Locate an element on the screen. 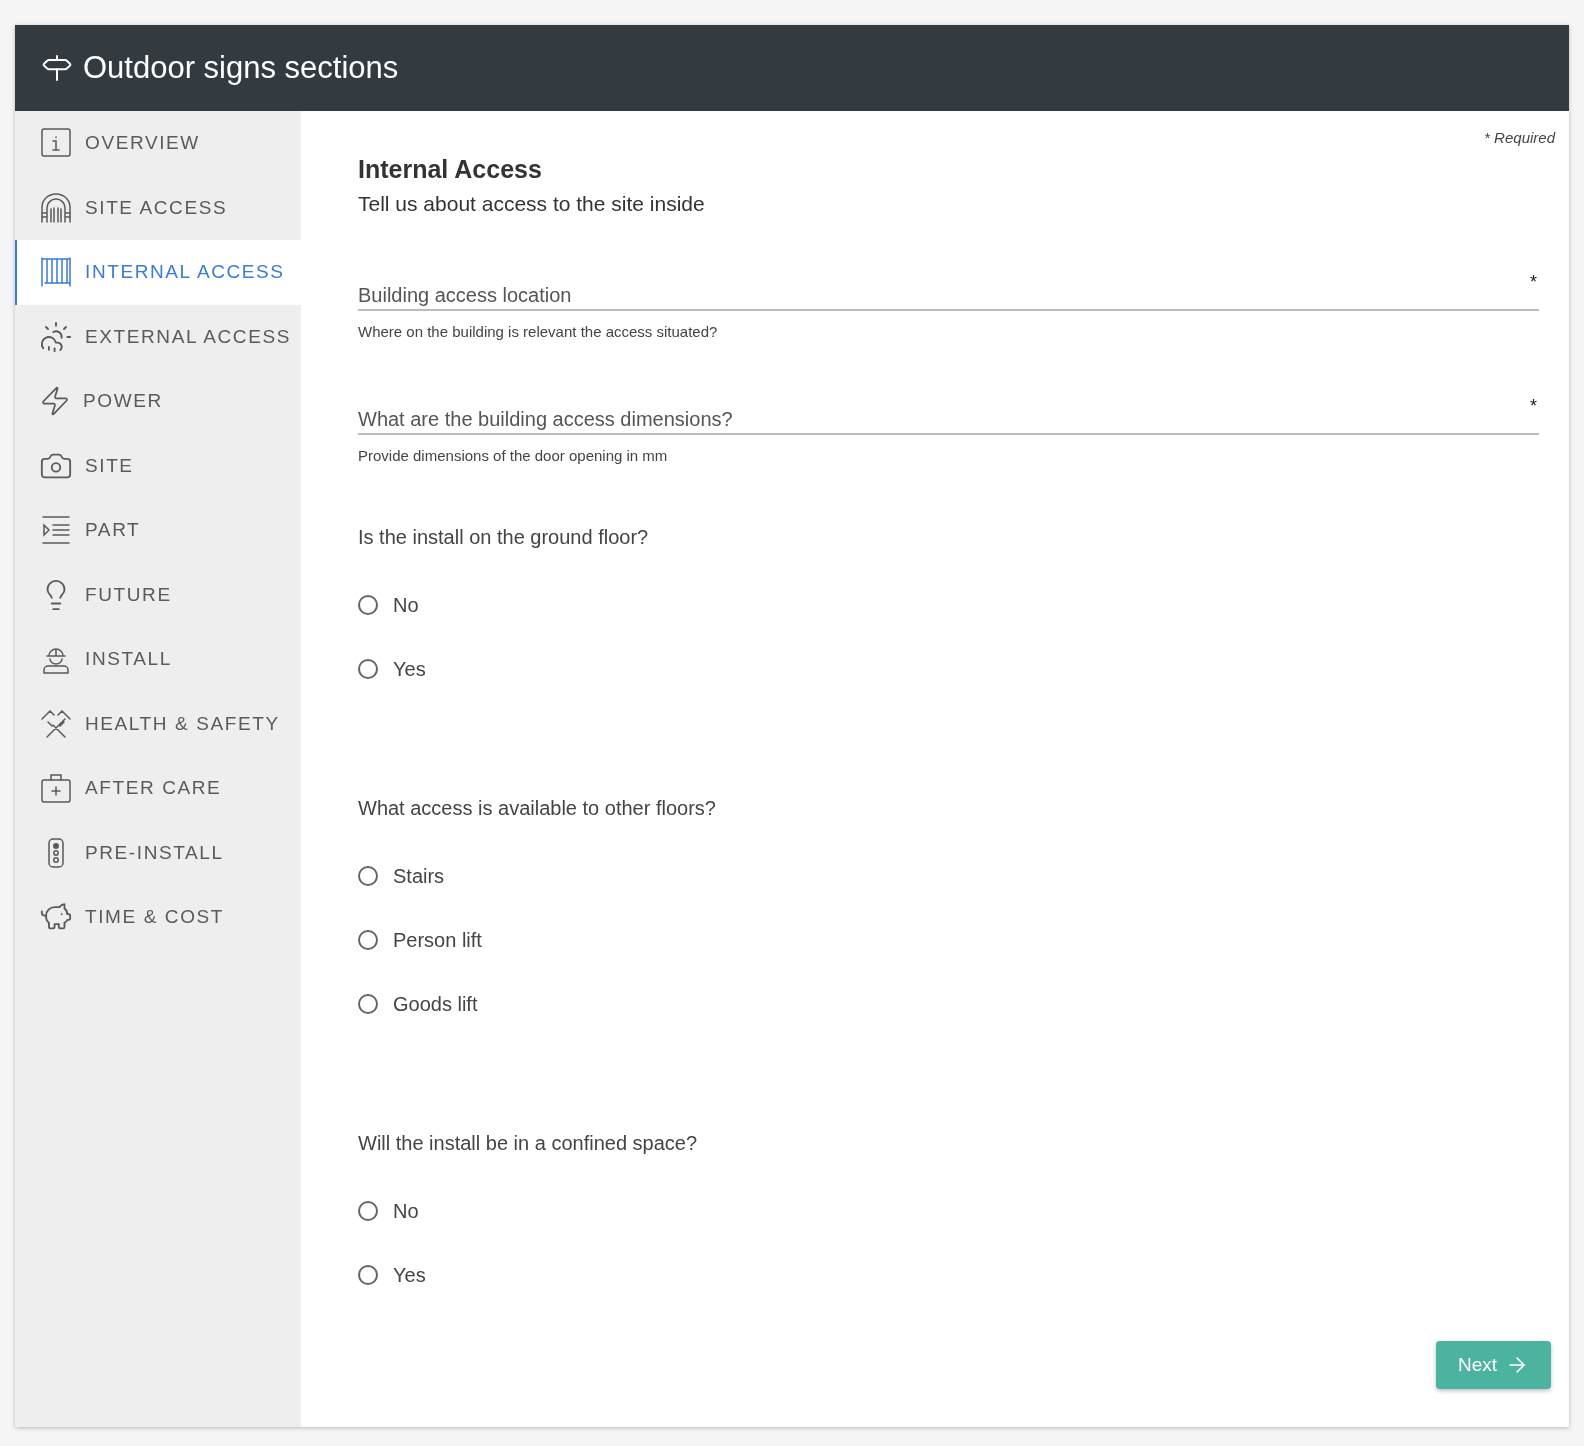  sidebar-item: FUTURE is located at coordinates (158, 594).